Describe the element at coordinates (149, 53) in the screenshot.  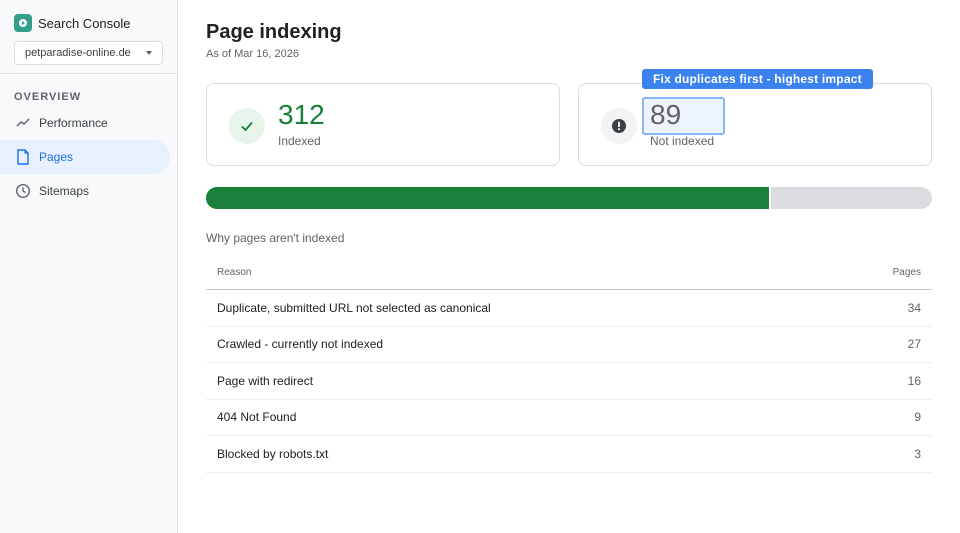
I see `caret-down-icon` at that location.